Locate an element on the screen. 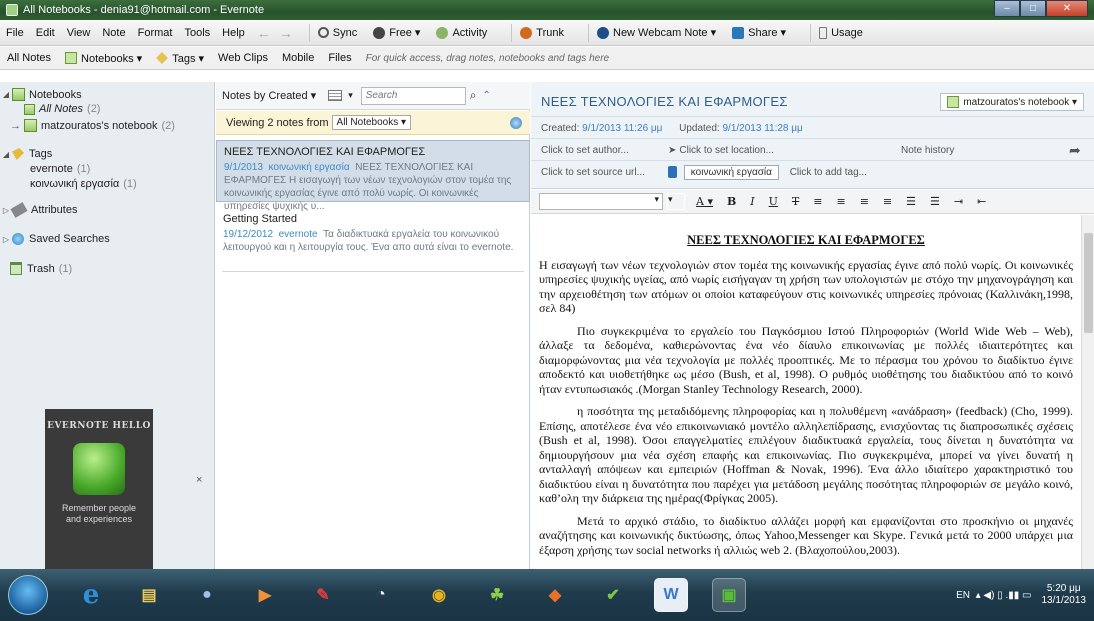 The width and height of the screenshot is (1094, 621). network-app-icon: ☘ is located at coordinates (497, 595).